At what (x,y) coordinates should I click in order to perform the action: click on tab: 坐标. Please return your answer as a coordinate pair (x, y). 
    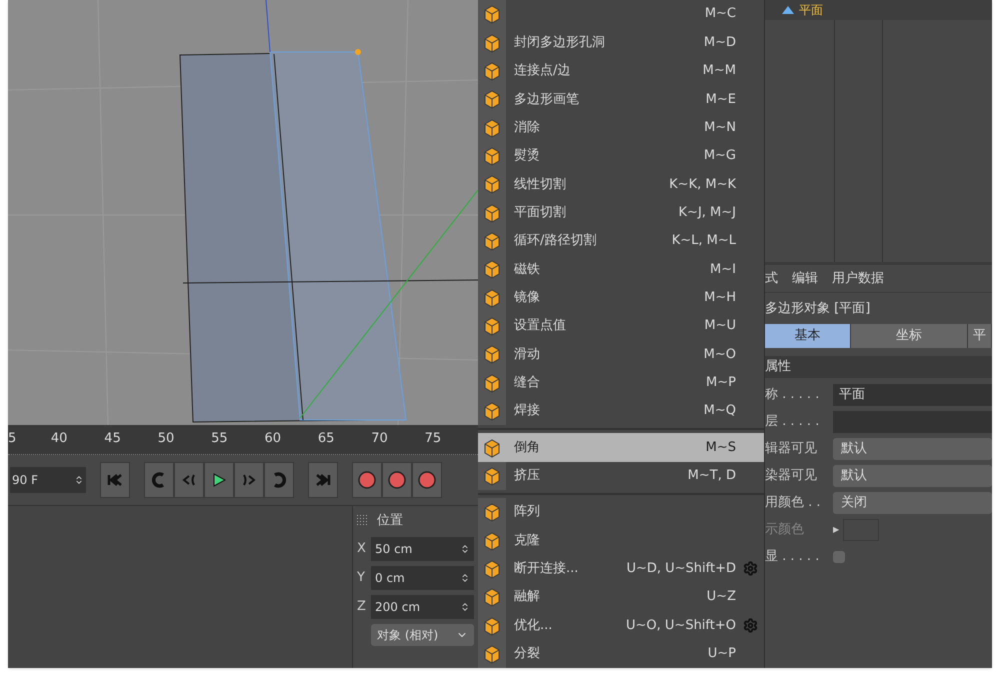
    Looking at the image, I should click on (909, 336).